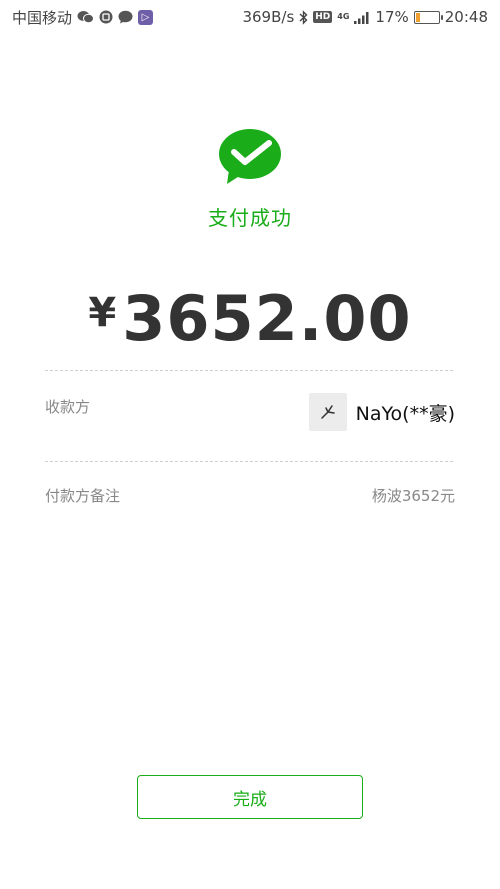 The image size is (500, 889). I want to click on remark-value: 杨波3652元, so click(413, 496).